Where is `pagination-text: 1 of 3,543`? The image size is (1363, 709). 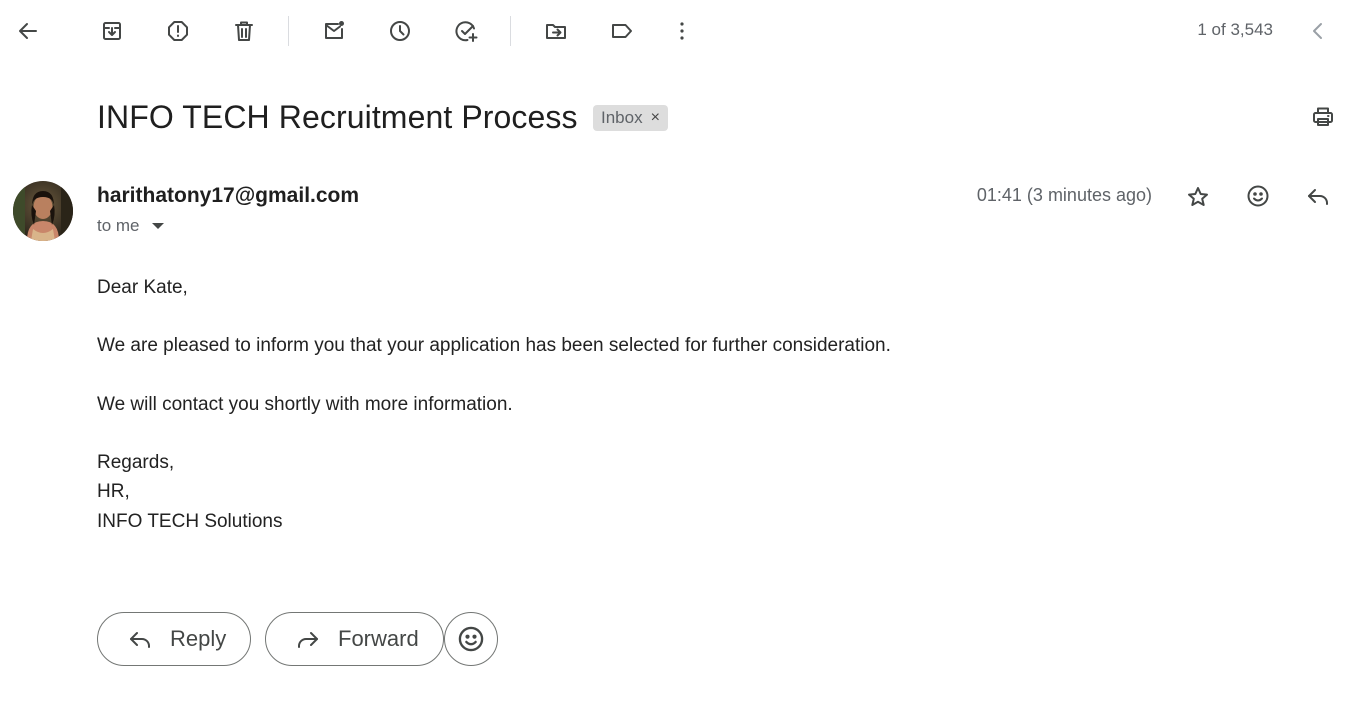 pagination-text: 1 of 3,543 is located at coordinates (1235, 29).